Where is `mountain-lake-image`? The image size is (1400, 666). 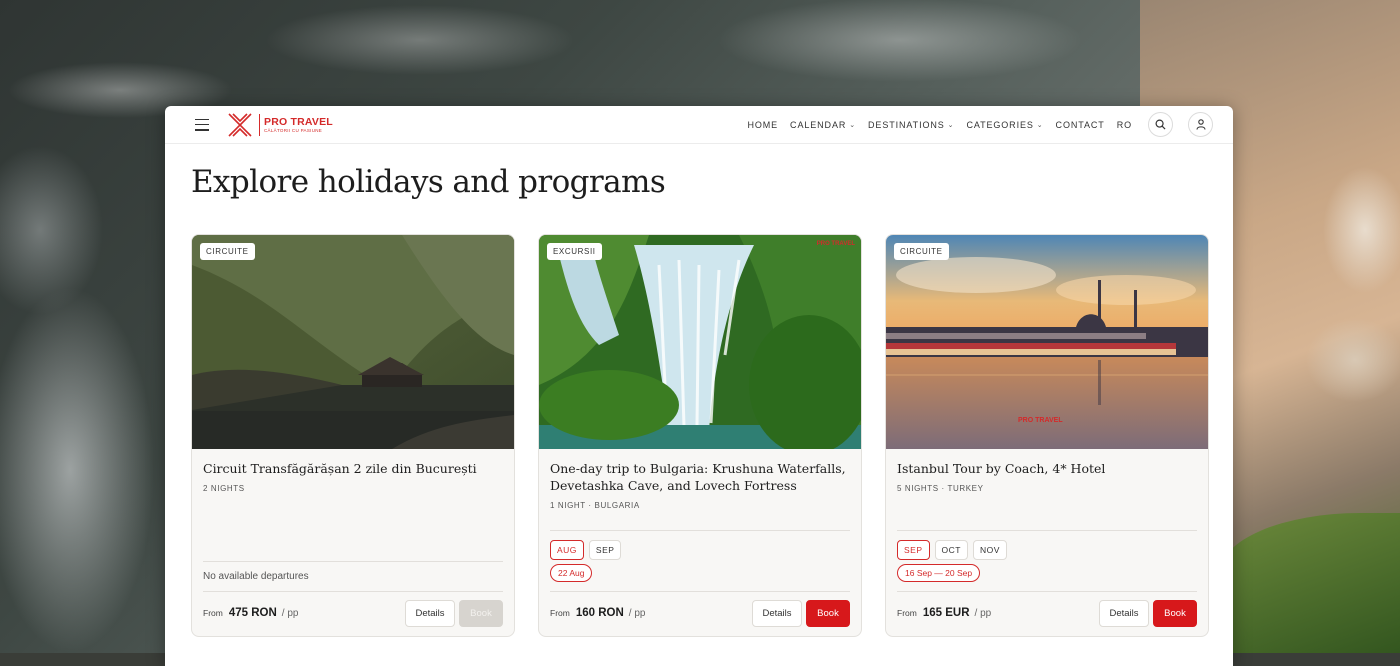 mountain-lake-image is located at coordinates (353, 342).